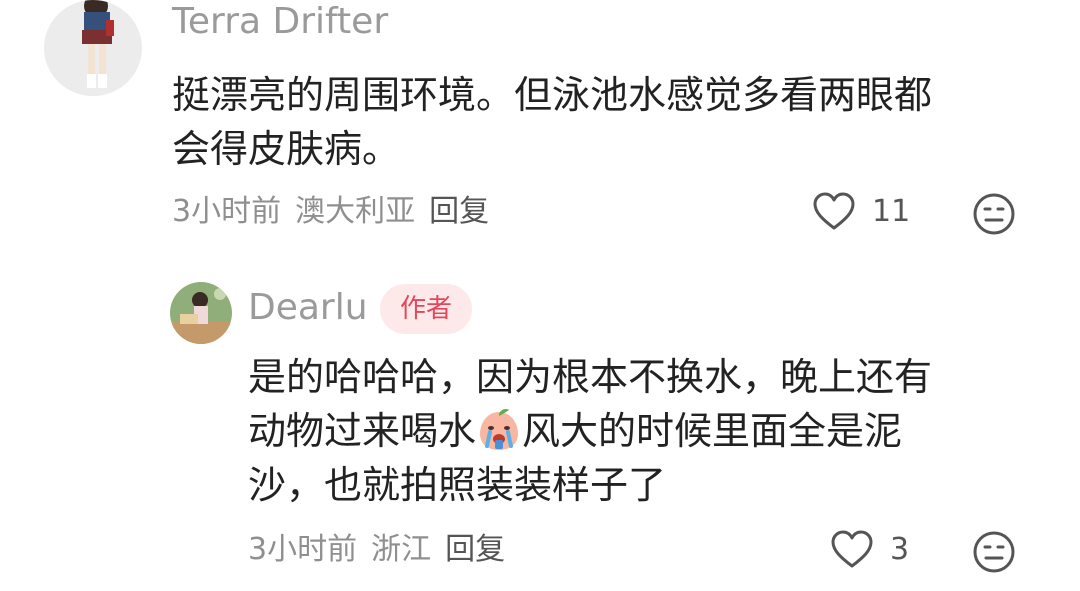  What do you see at coordinates (590, 377) in the screenshot?
I see `comment-line: 是的哈哈哈，因为根本不换水，晚上还有` at bounding box center [590, 377].